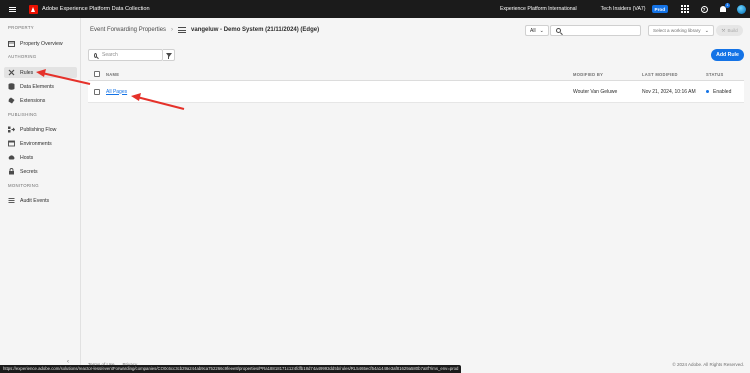  What do you see at coordinates (21, 27) in the screenshot?
I see `sidebar-section-property: PROPERTY` at bounding box center [21, 27].